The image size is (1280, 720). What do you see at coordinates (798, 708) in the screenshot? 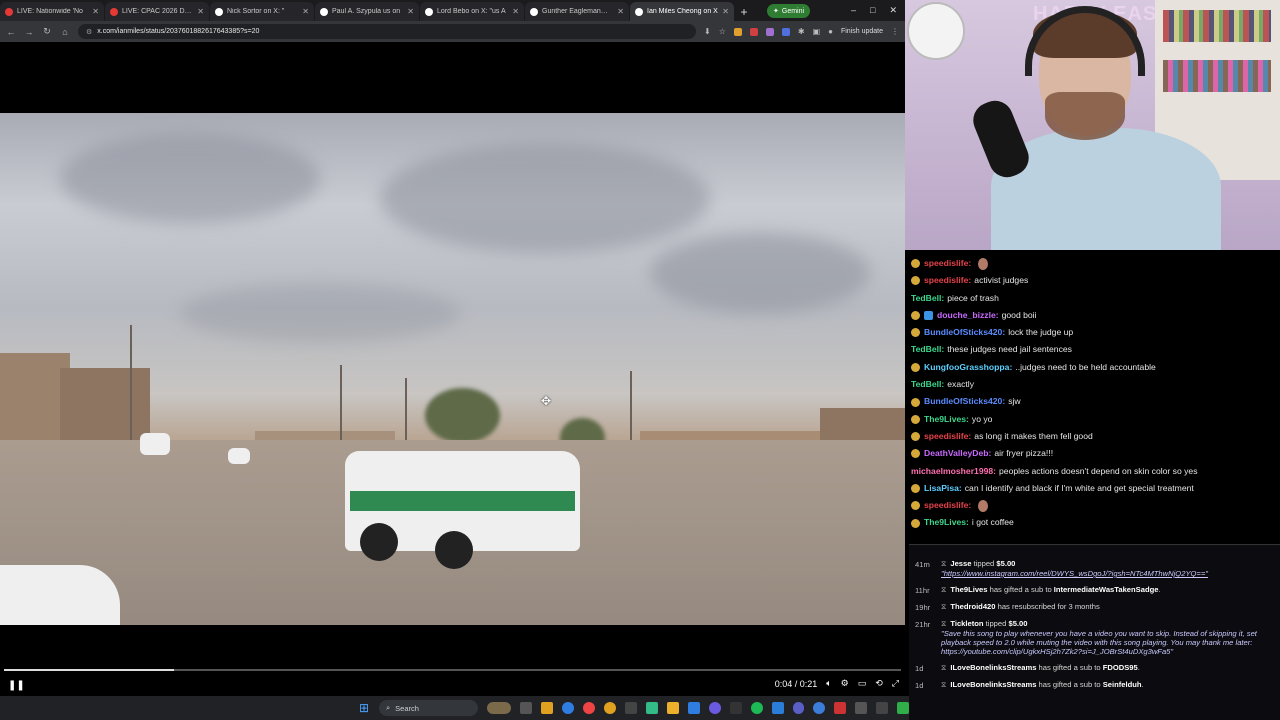
I see `teams-icon` at bounding box center [798, 708].